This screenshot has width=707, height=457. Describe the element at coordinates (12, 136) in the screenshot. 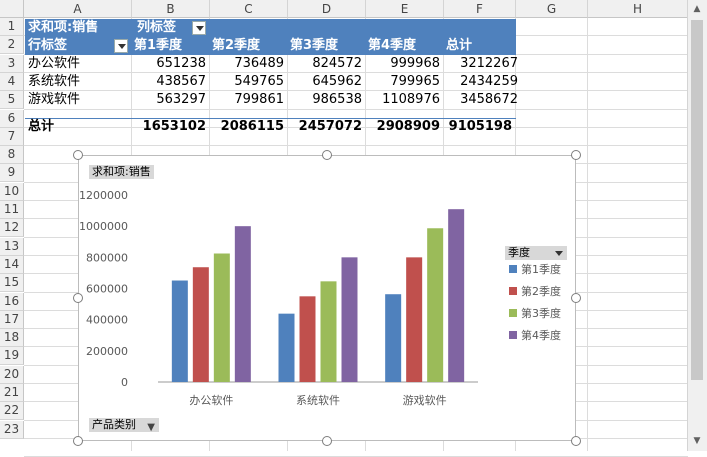

I see `row-header-7: 7` at that location.